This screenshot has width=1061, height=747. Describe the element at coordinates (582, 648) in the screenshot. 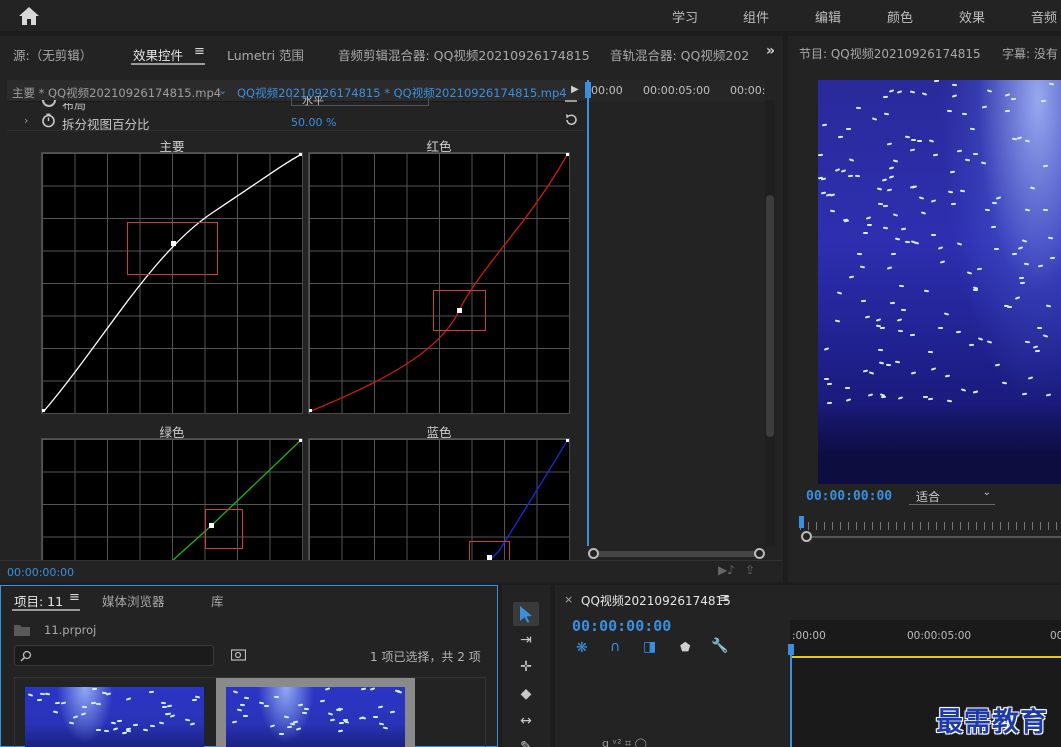

I see `snap-icon: ❋` at that location.